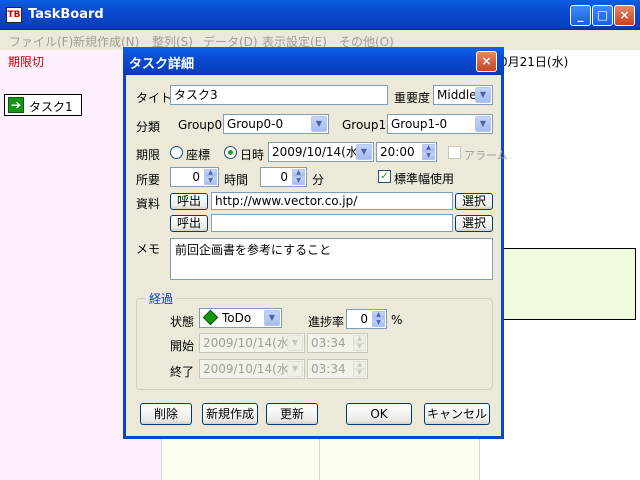 This screenshot has height=480, width=640. What do you see at coordinates (189, 223) in the screenshot?
I see `call-button-2: 呼出` at bounding box center [189, 223].